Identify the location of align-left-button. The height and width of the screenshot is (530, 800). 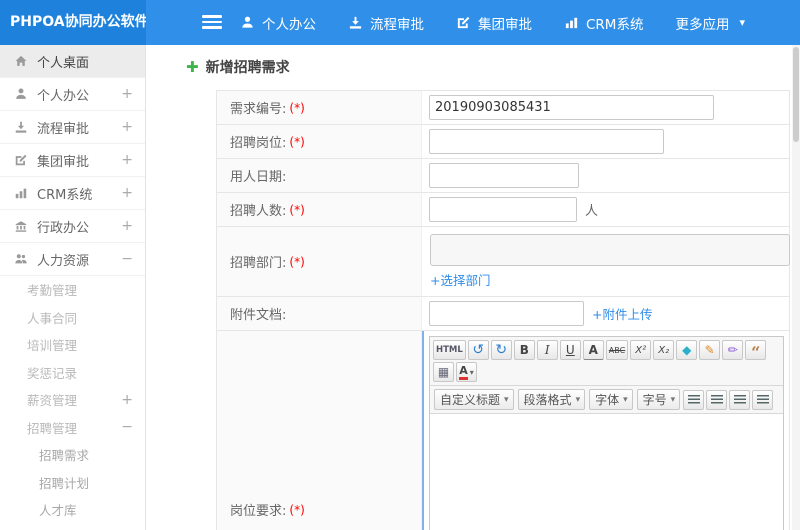
(694, 399).